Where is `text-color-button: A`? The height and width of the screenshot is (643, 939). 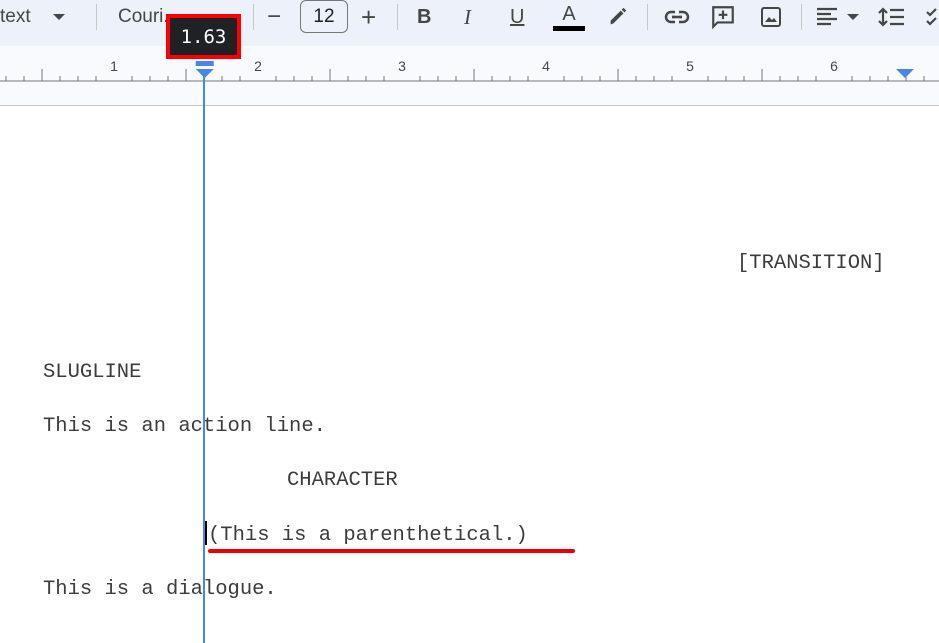
text-color-button: A is located at coordinates (569, 17).